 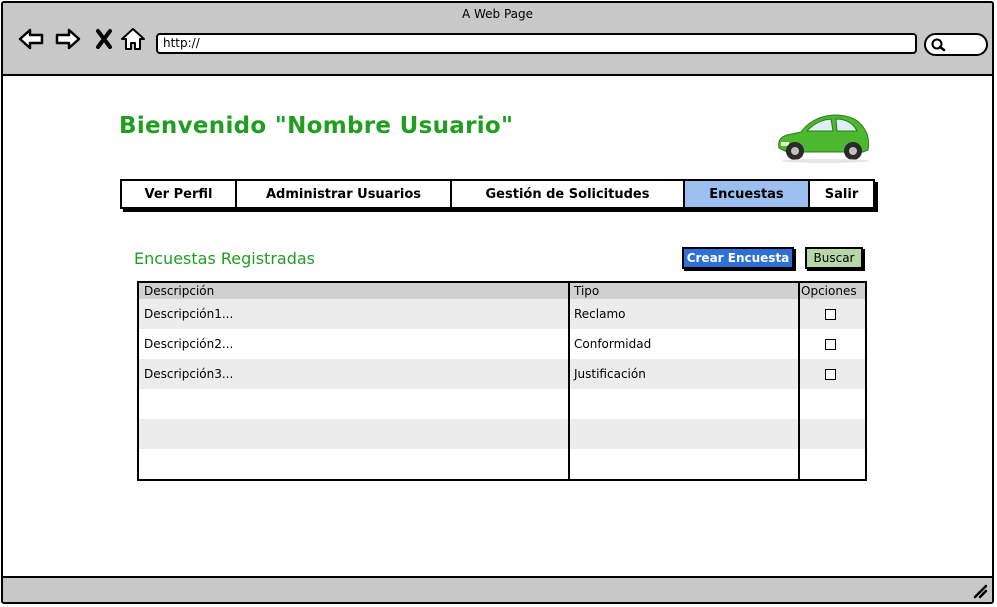 I want to click on table-row: Descripción3... Justificación, so click(x=502, y=374).